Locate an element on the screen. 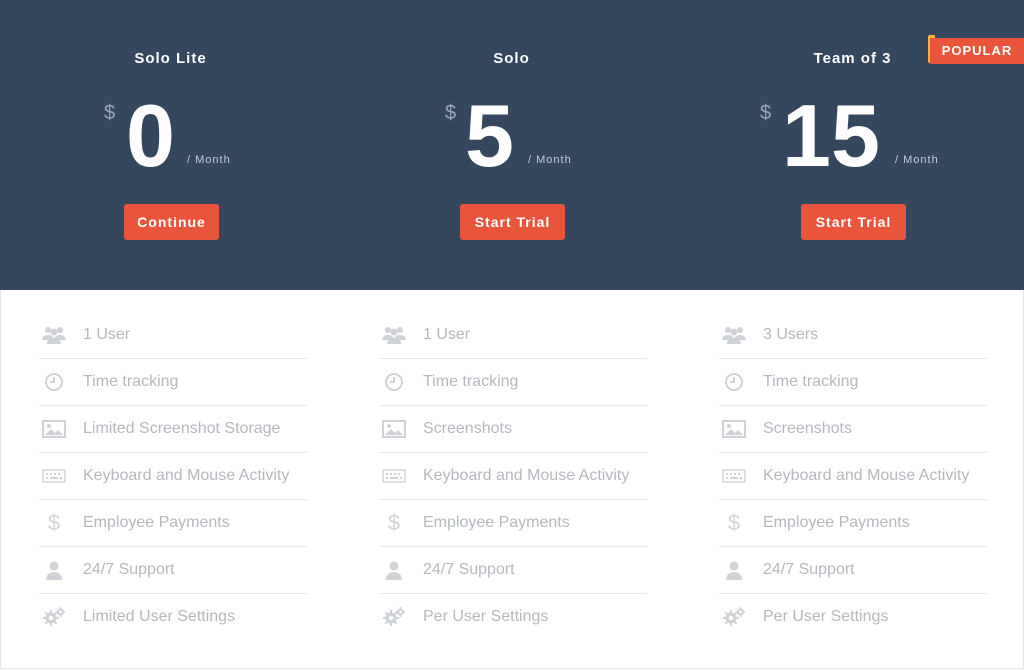 The height and width of the screenshot is (670, 1024). price-amount: 15 is located at coordinates (831, 135).